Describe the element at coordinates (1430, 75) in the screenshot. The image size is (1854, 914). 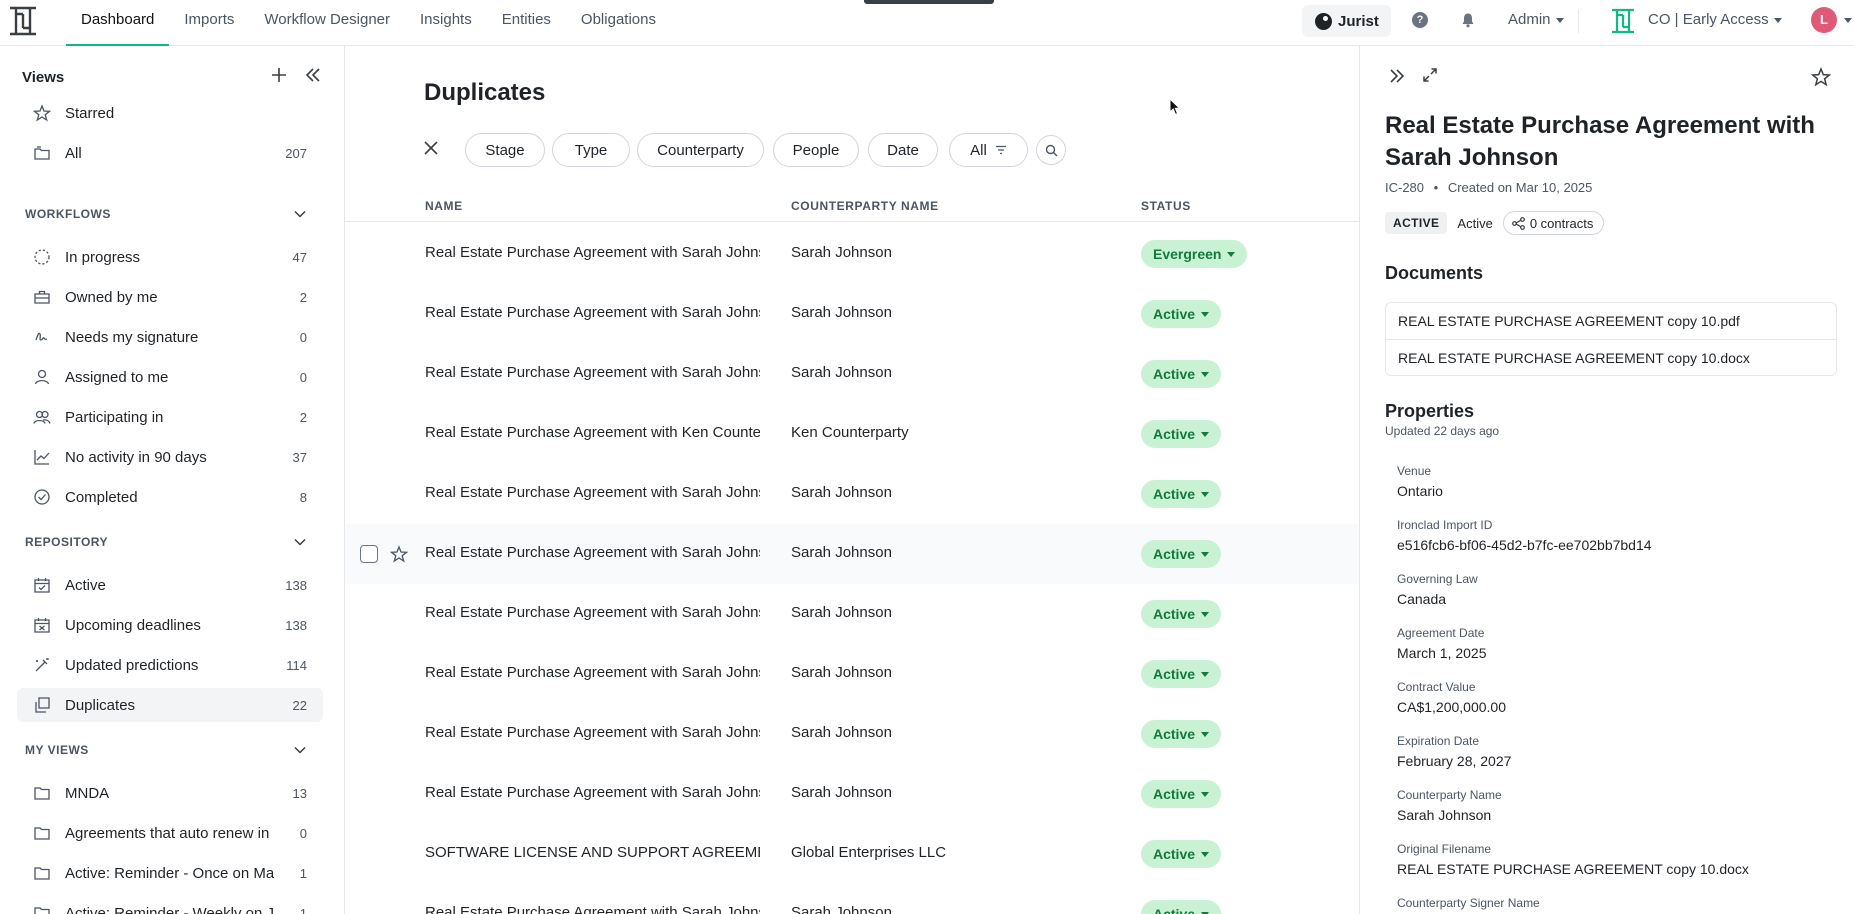
I see `expand-icon` at that location.